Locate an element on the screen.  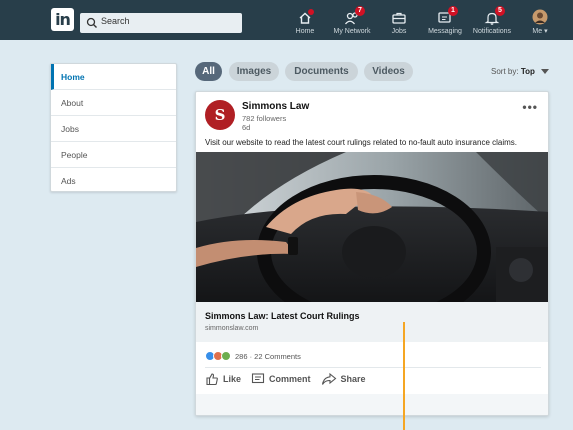
nav-item-notifications: 5 Notifications is located at coordinates (492, 20).